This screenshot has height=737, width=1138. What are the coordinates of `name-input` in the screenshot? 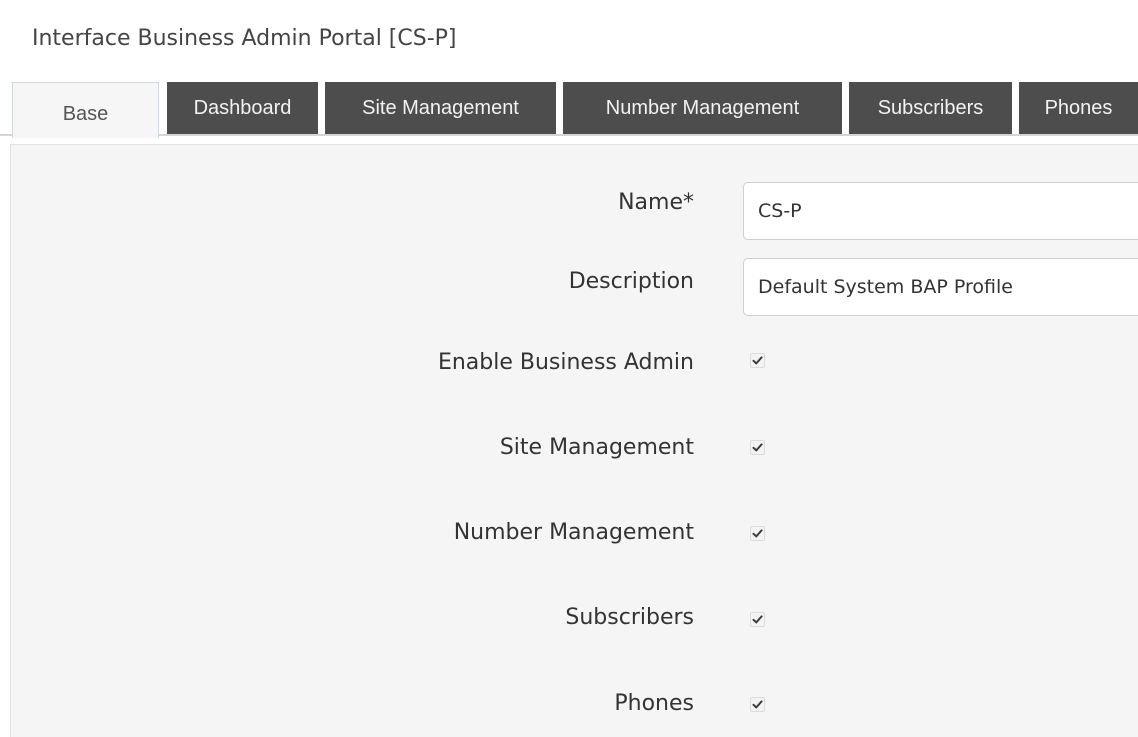 It's located at (940, 211).